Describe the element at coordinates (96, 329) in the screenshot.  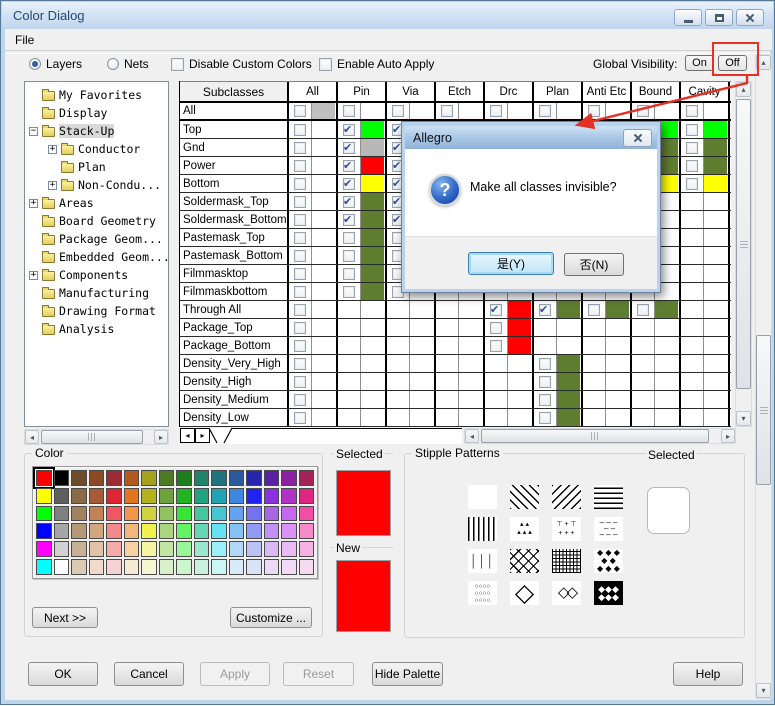
I see `tree-item: Analysis` at that location.